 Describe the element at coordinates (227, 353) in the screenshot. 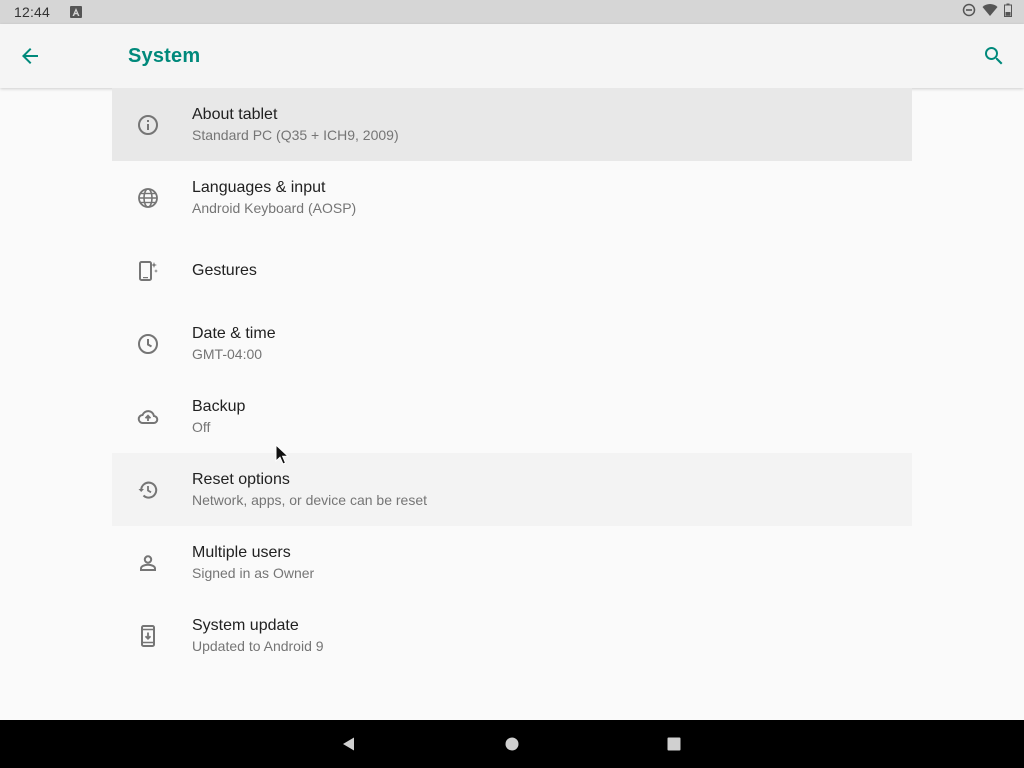

I see `setting-summary: GMT-04:00` at that location.